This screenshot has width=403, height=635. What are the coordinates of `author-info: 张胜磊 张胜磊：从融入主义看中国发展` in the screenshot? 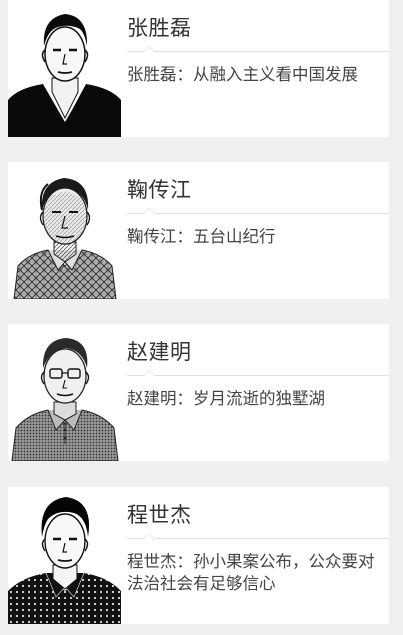 It's located at (255, 68).